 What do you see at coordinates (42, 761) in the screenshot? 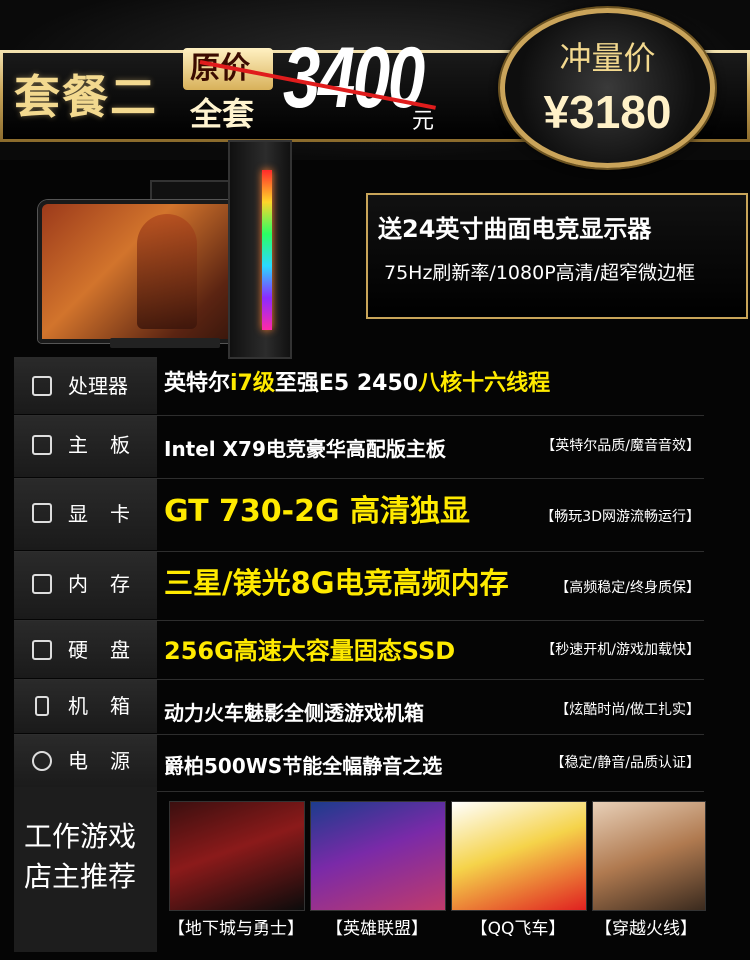
I see `power-icon` at bounding box center [42, 761].